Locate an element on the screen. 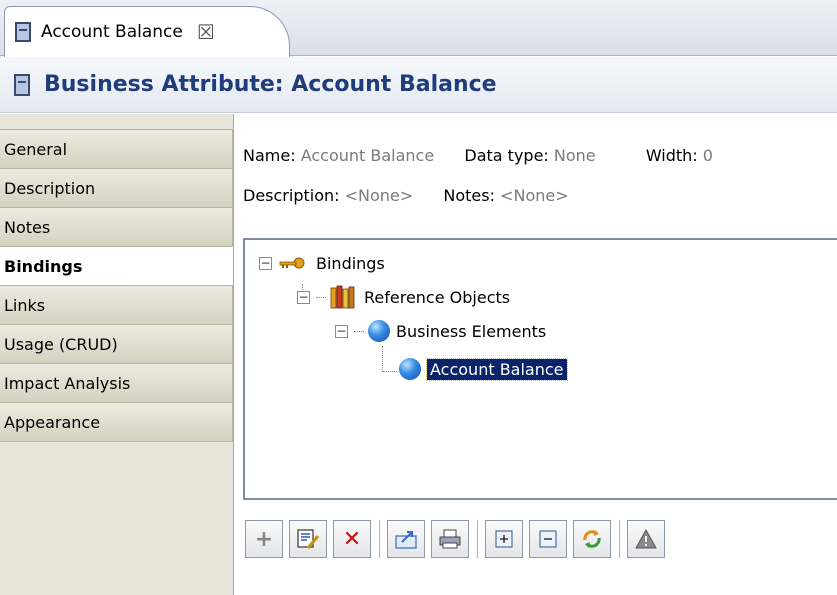 The height and width of the screenshot is (595, 837). edit-icon is located at coordinates (308, 539).